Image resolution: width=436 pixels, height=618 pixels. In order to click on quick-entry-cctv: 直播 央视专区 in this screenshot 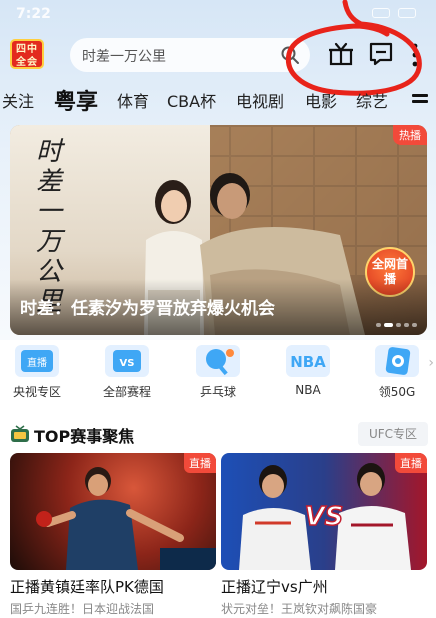, I will do `click(37, 372)`.